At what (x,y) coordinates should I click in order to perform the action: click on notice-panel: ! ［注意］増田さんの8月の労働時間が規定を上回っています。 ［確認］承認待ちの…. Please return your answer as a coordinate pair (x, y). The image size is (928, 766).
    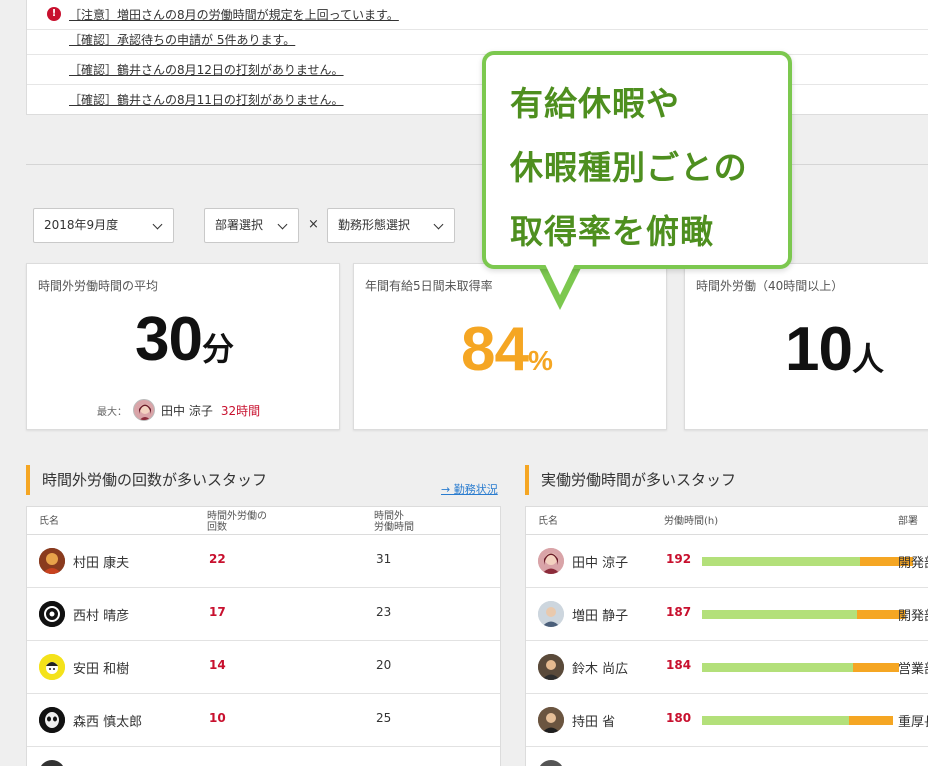
    Looking at the image, I should click on (477, 57).